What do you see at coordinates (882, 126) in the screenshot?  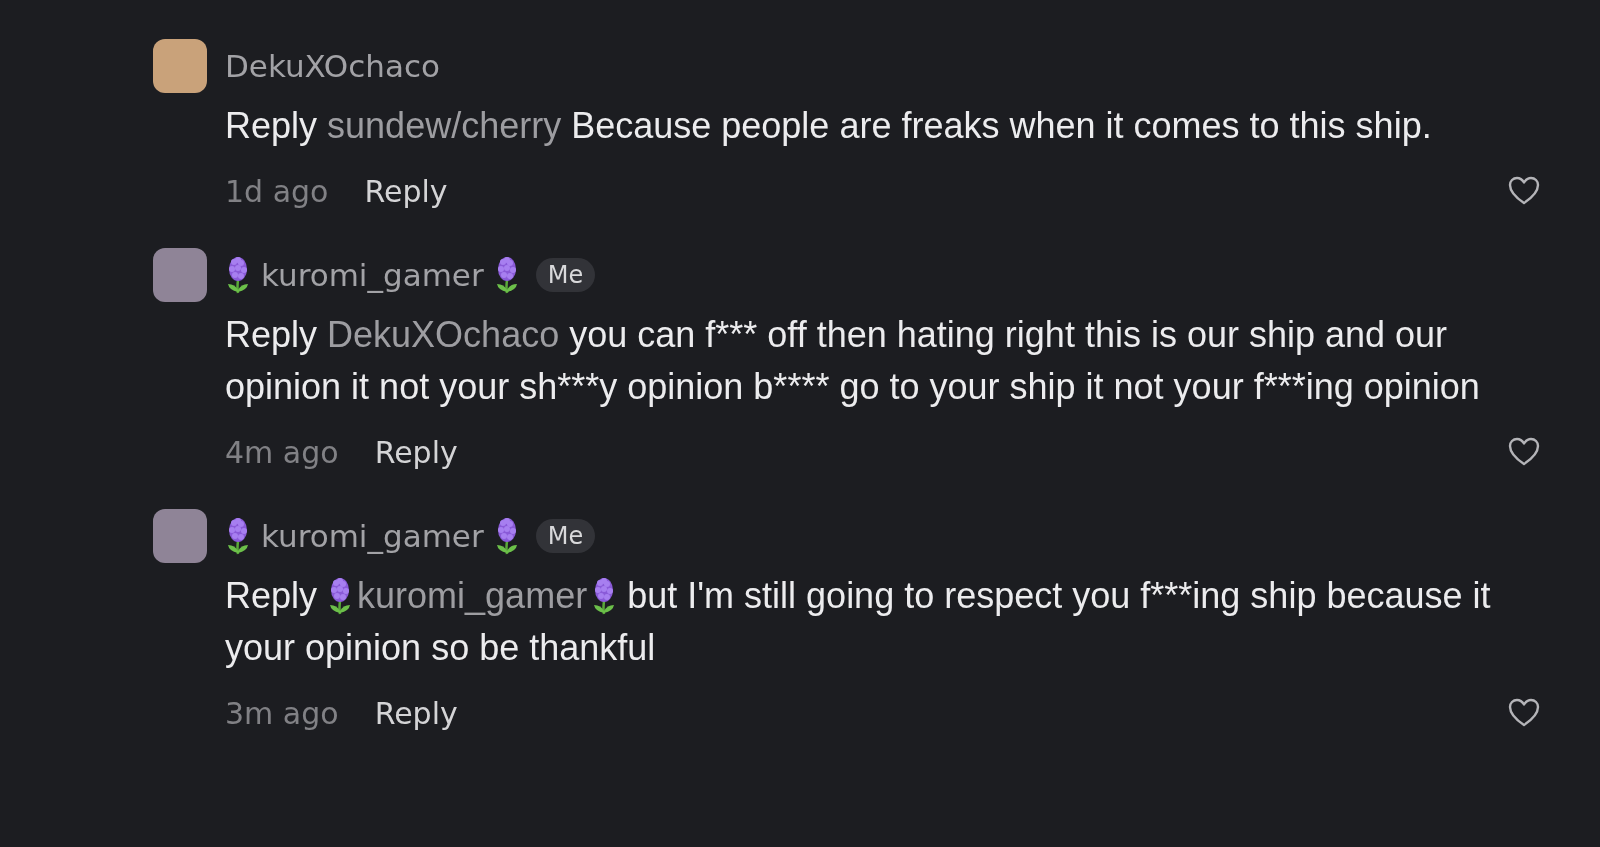 I see `comment-text: Reply sundew/cherry Because people are freaks when it comes to this ship.` at bounding box center [882, 126].